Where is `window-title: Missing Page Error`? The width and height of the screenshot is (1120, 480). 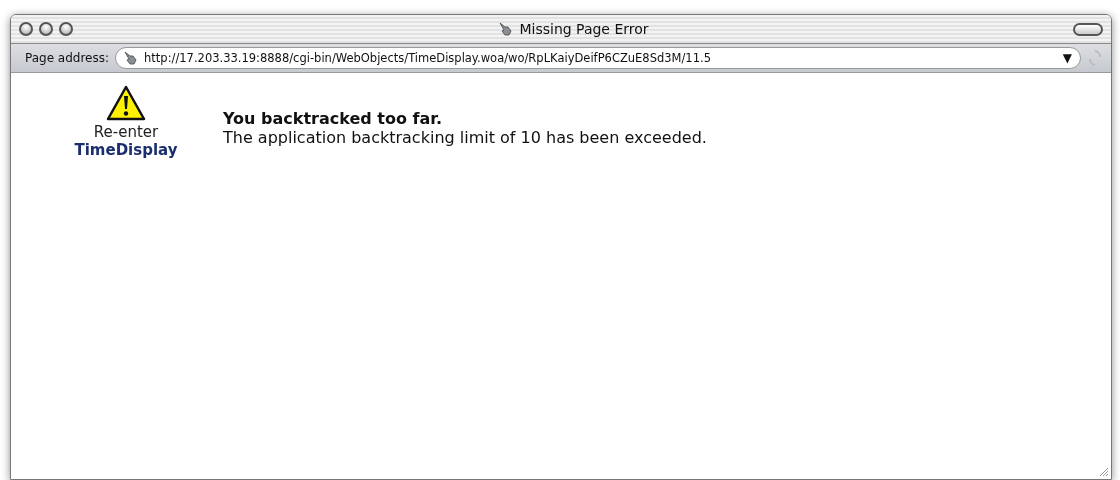
window-title: Missing Page Error is located at coordinates (584, 29).